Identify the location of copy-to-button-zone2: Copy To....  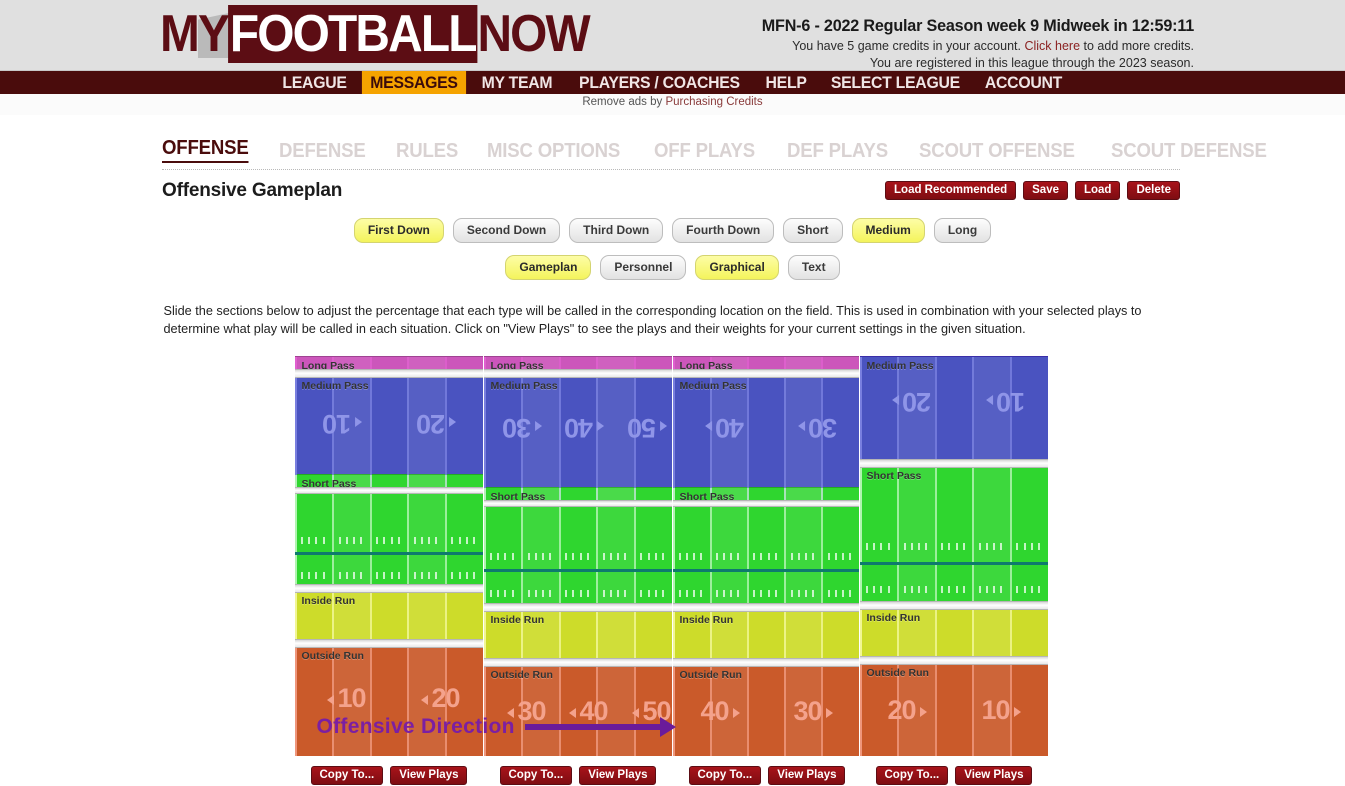
(536, 775).